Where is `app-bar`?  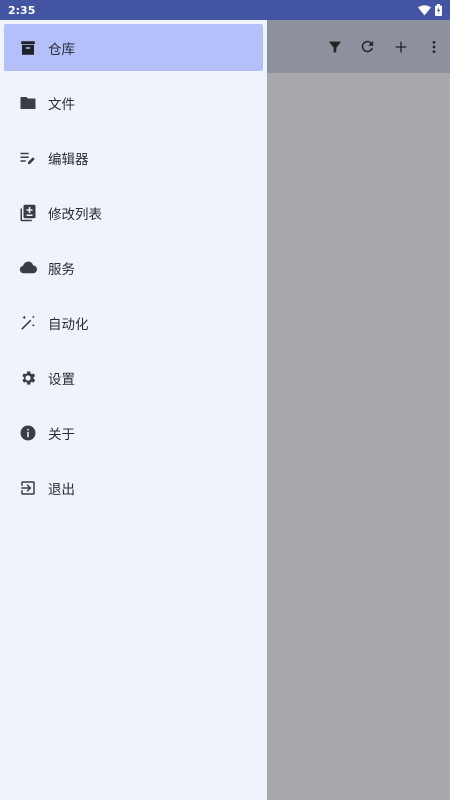 app-bar is located at coordinates (358, 46).